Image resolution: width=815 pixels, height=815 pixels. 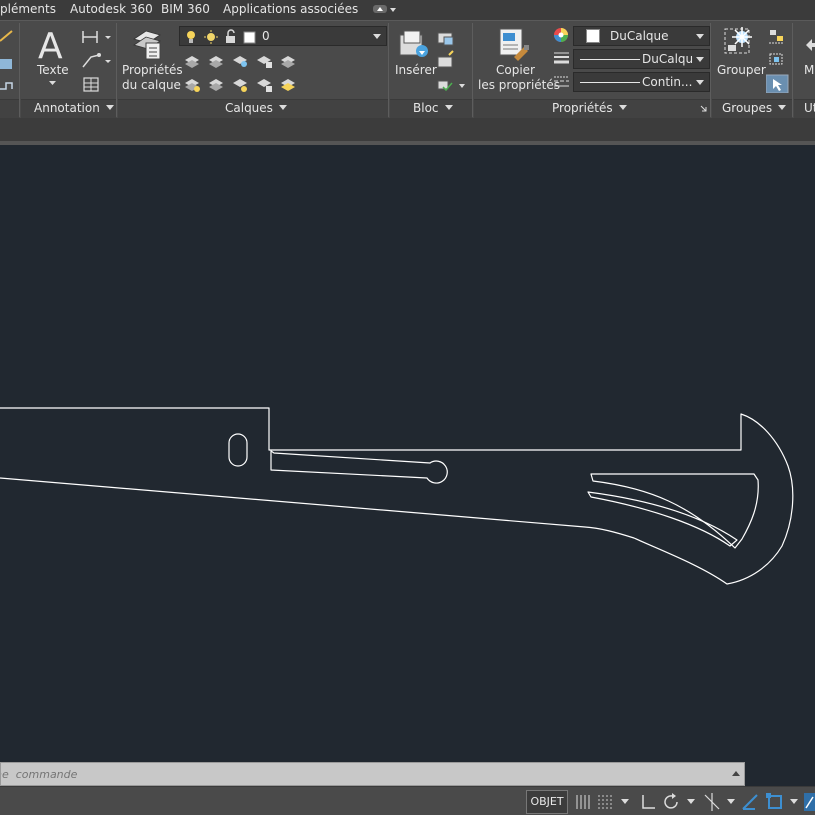 What do you see at coordinates (185, 9) in the screenshot?
I see `tab-bim-360: BIM 360` at bounding box center [185, 9].